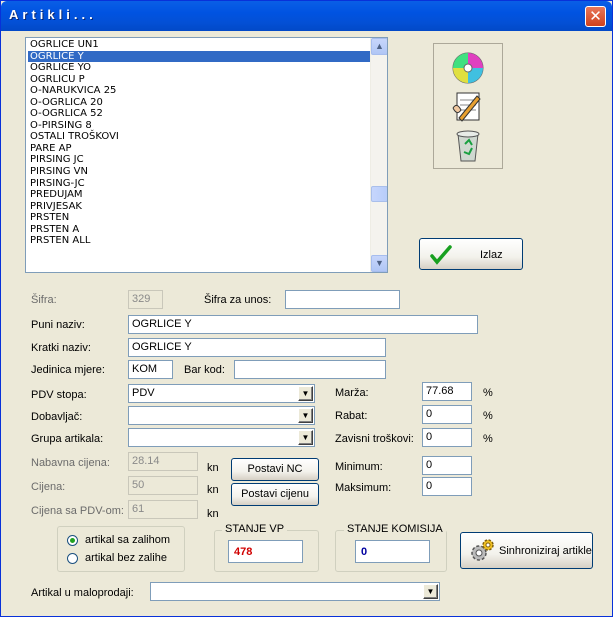  What do you see at coordinates (471, 254) in the screenshot?
I see `exit-button: Izlaz` at bounding box center [471, 254].